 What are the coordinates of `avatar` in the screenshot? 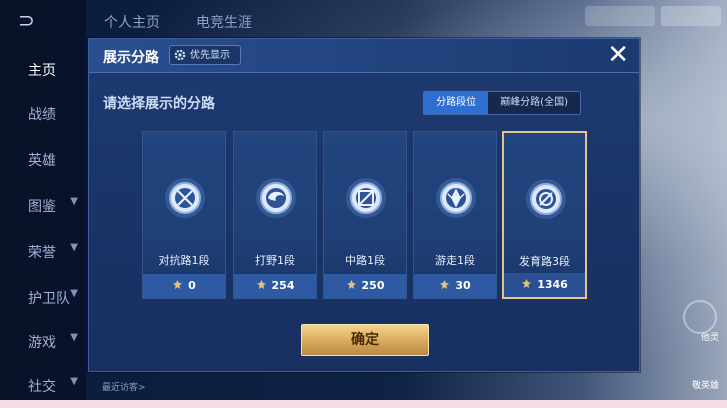 It's located at (700, 317).